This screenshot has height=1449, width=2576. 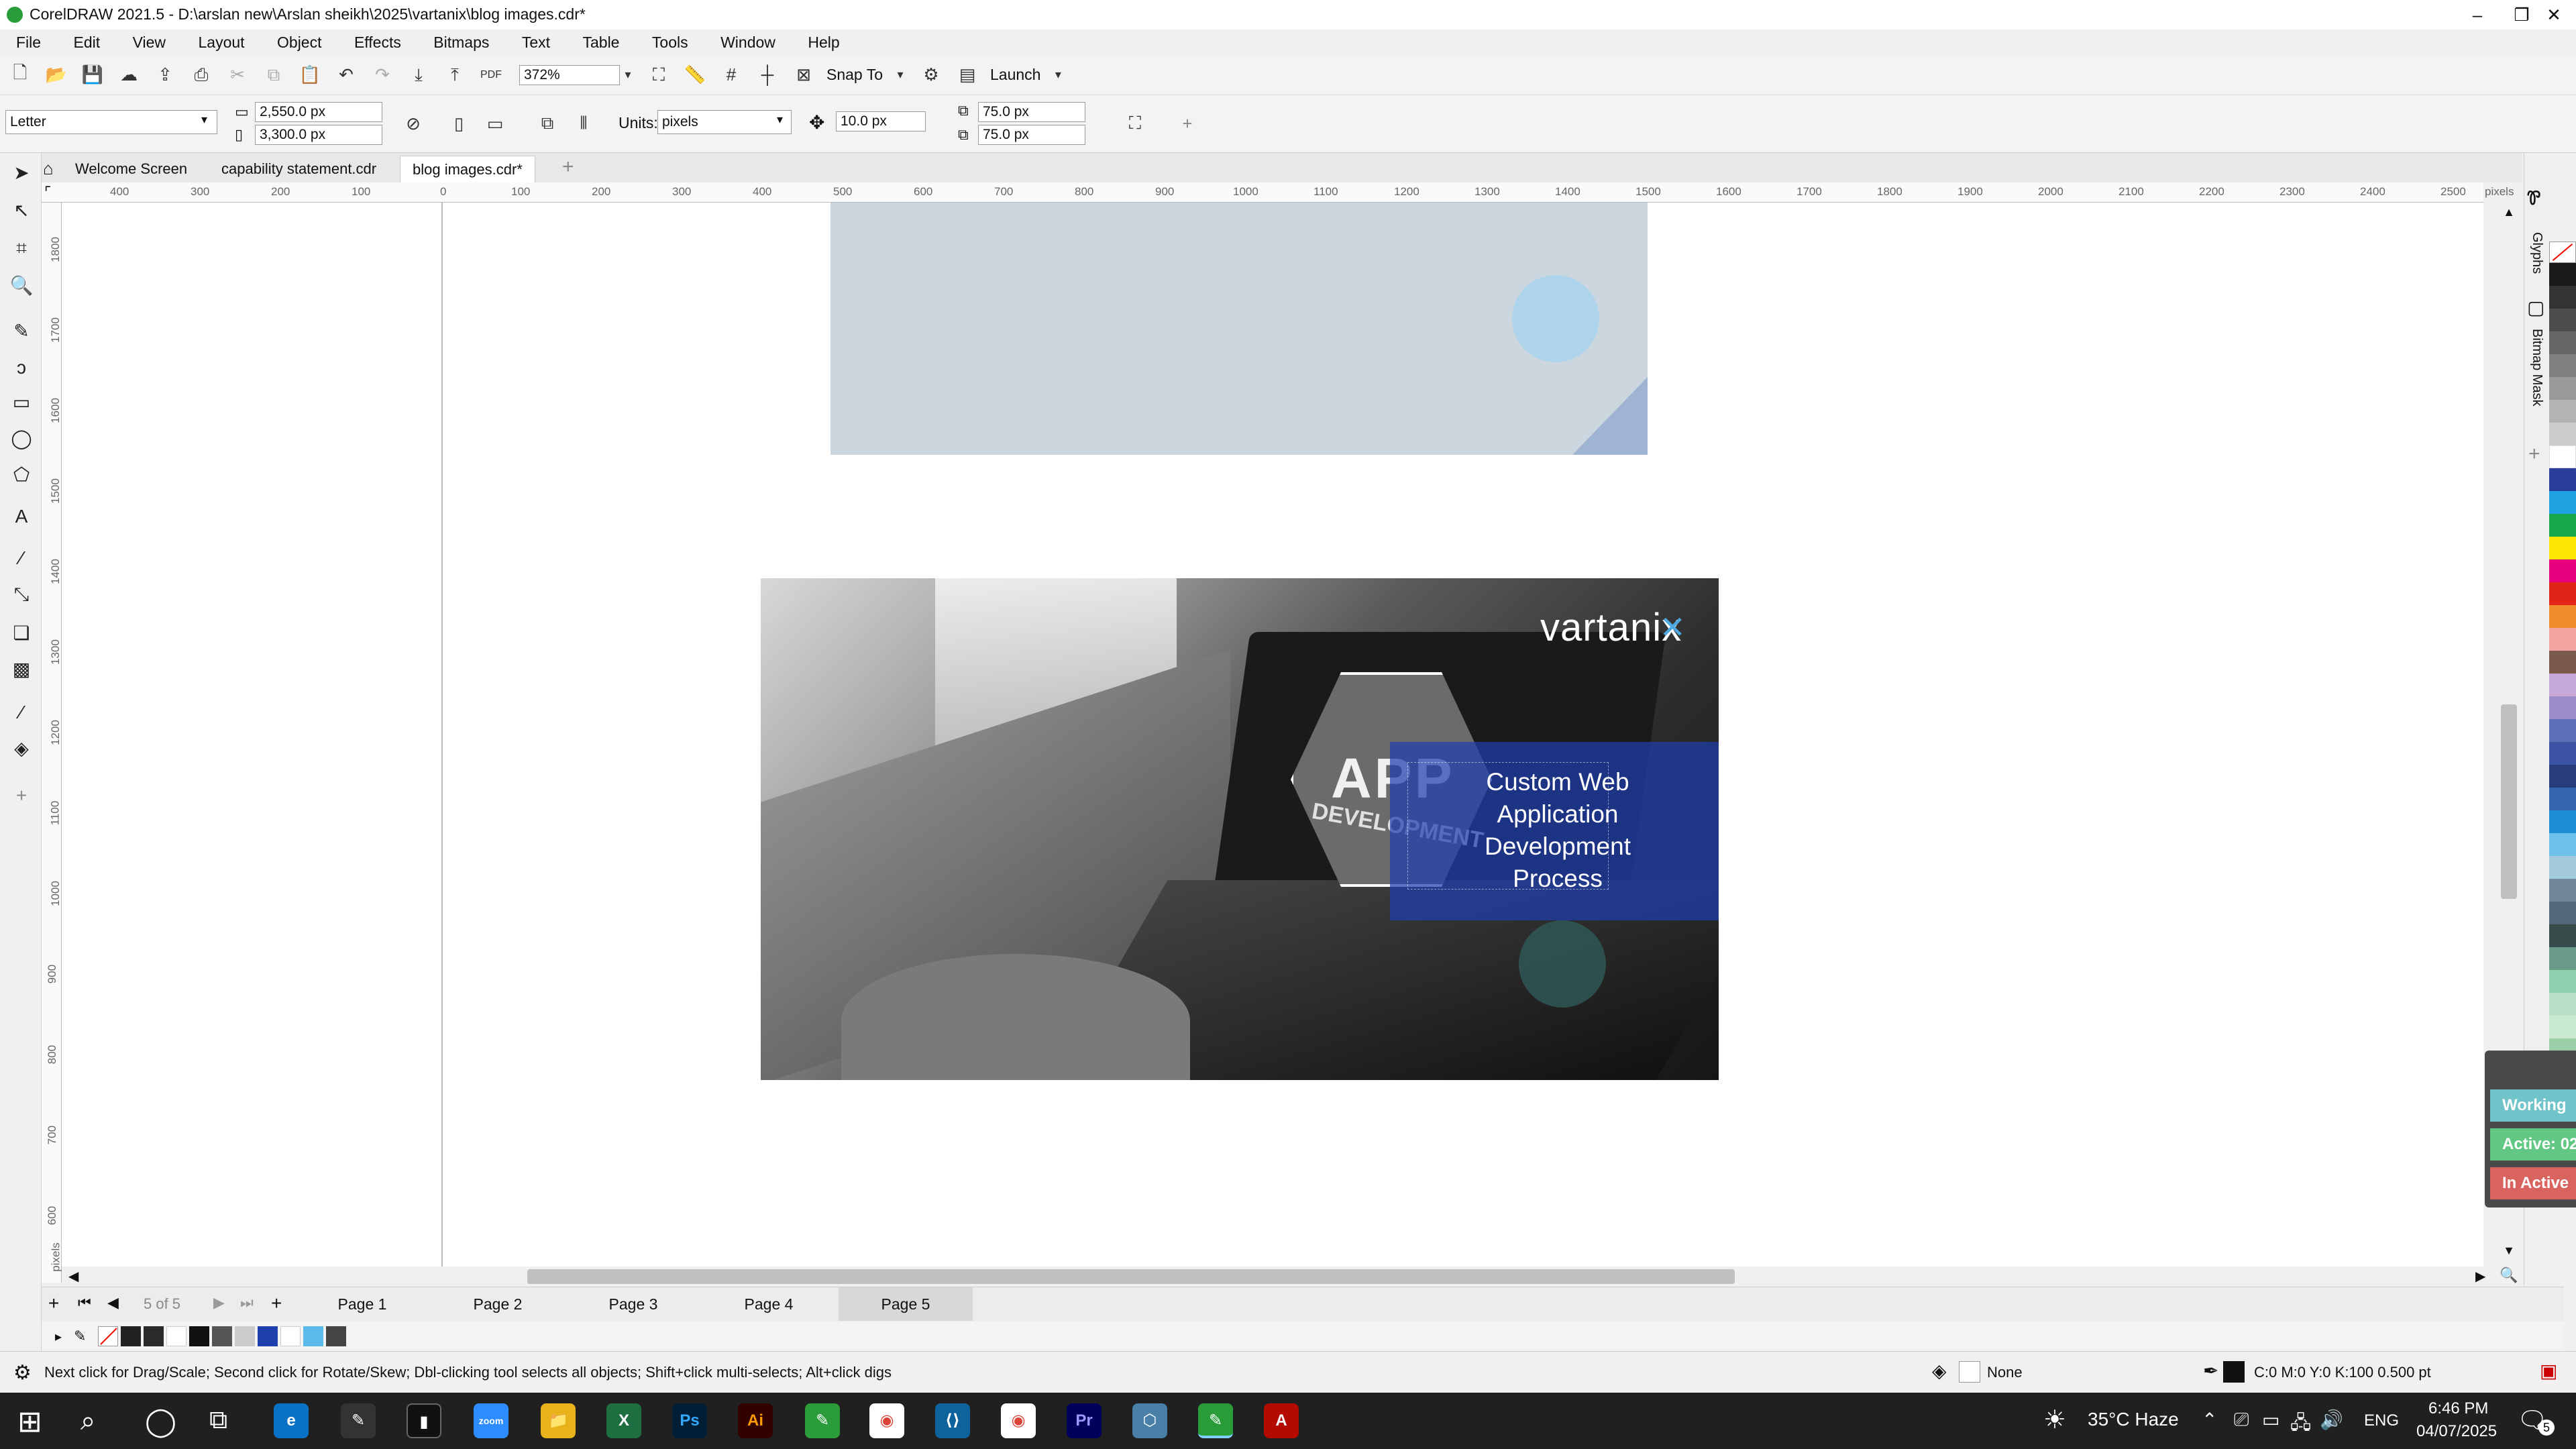 What do you see at coordinates (1281, 1420) in the screenshot?
I see `acrobat-icon: A` at bounding box center [1281, 1420].